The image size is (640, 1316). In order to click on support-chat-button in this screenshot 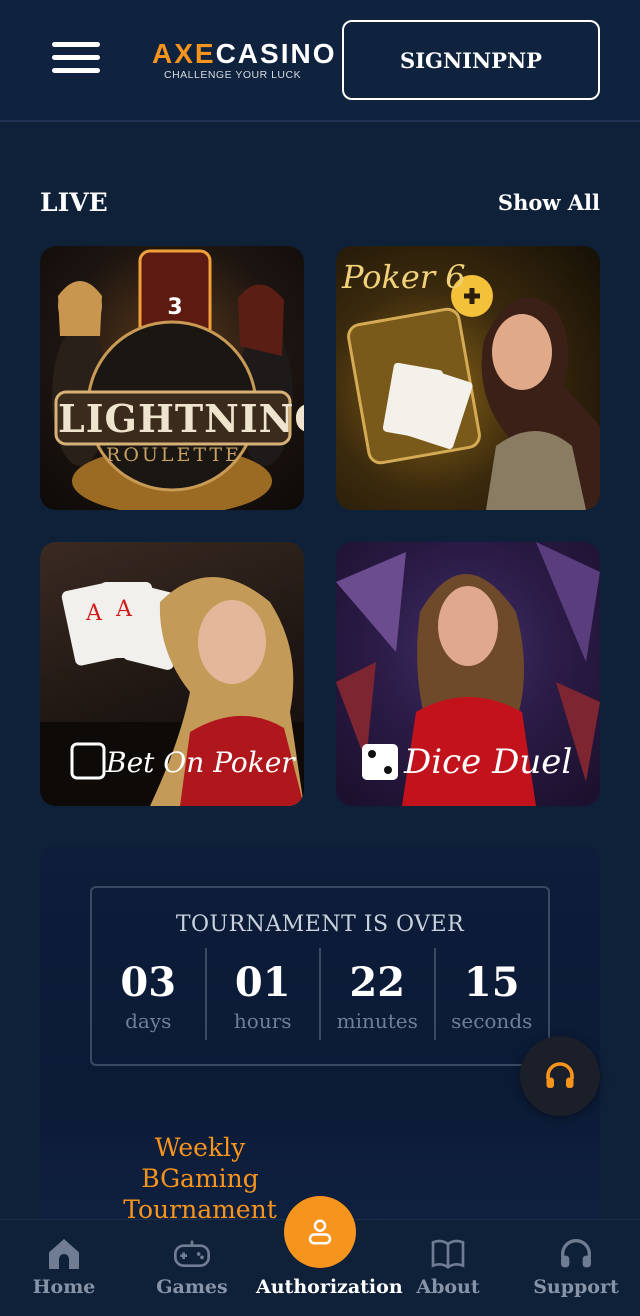, I will do `click(560, 1076)`.